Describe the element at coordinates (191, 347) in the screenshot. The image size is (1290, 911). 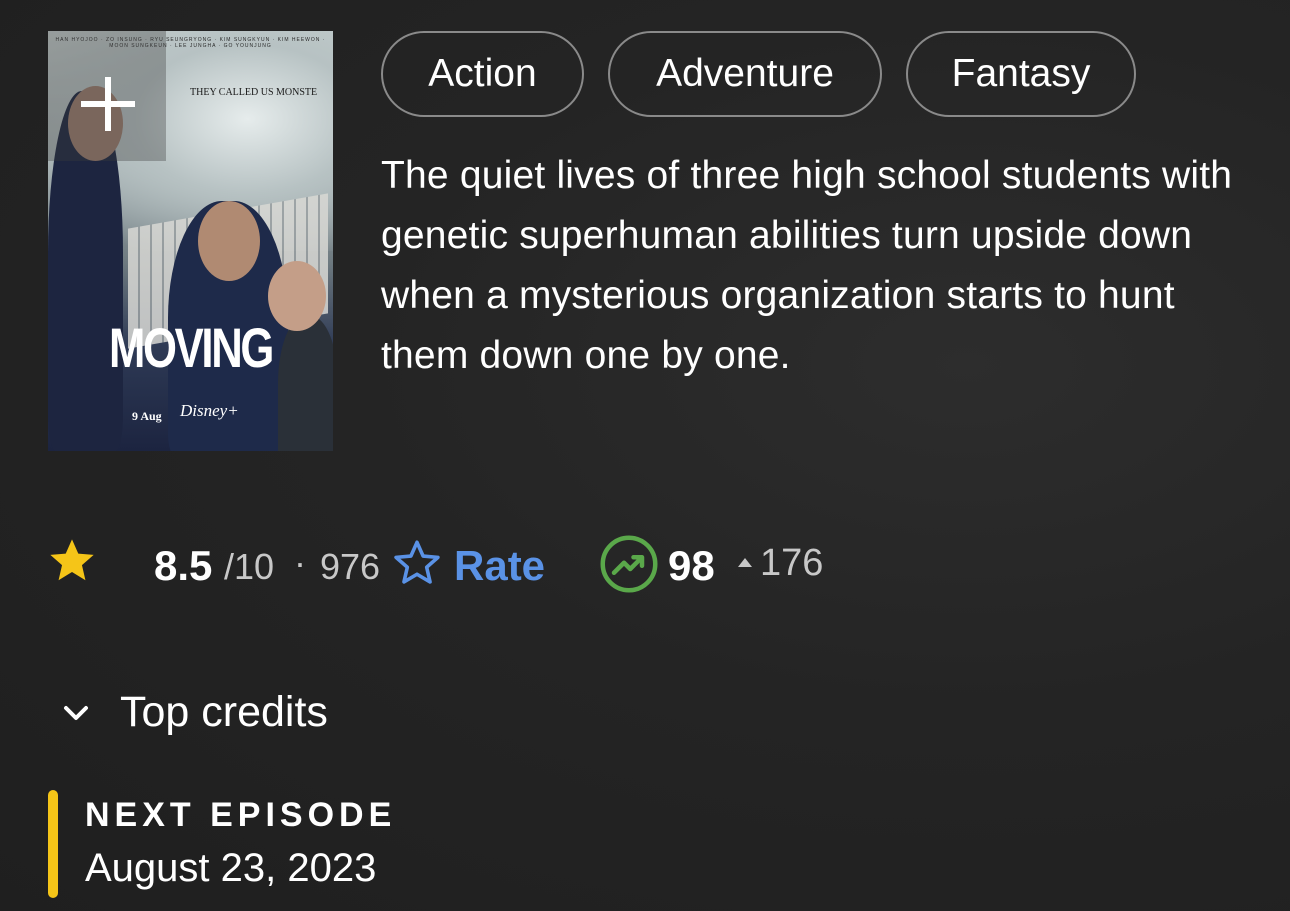
I see `poster-title: MOVING` at that location.